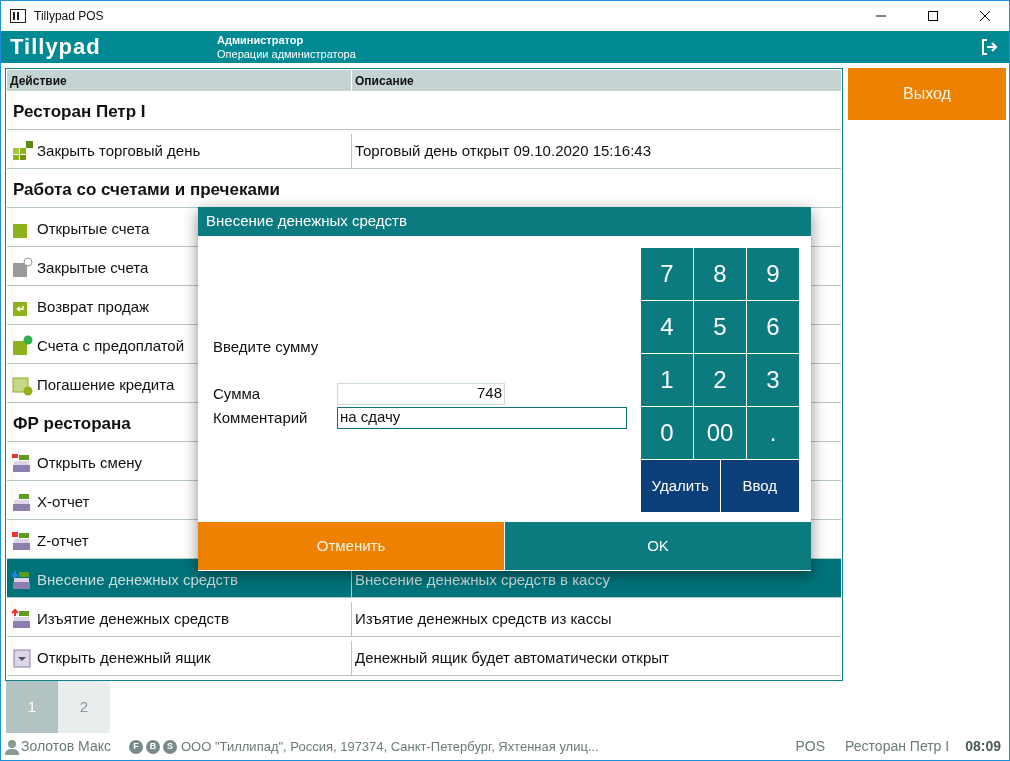 This screenshot has width=1010, height=761. I want to click on keypad-key: 3, so click(773, 380).